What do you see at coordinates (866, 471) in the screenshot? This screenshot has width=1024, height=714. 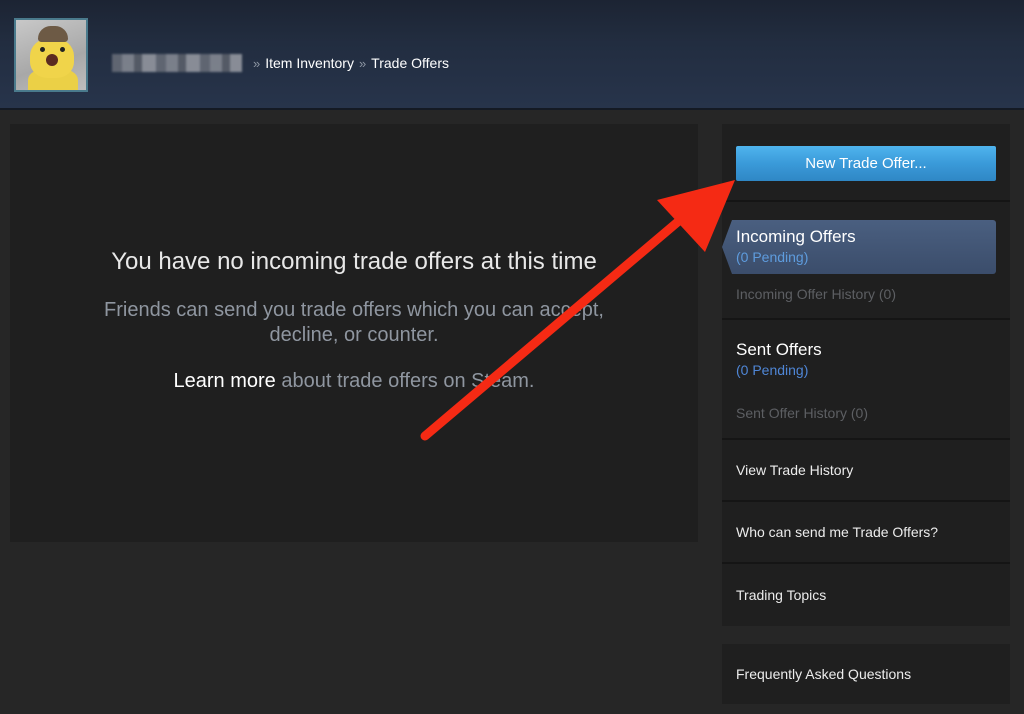 I see `view-trade-history-link: View Trade History` at bounding box center [866, 471].